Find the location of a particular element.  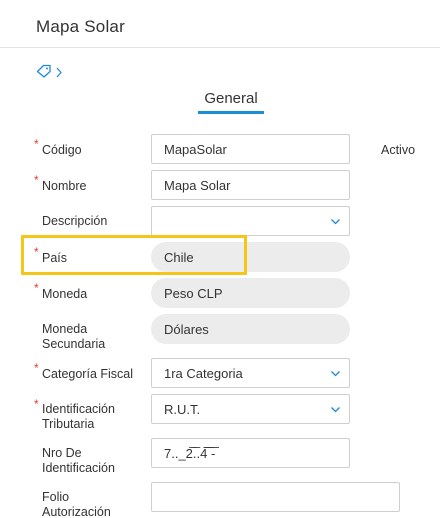

nombre-label: Nombre is located at coordinates (64, 186).